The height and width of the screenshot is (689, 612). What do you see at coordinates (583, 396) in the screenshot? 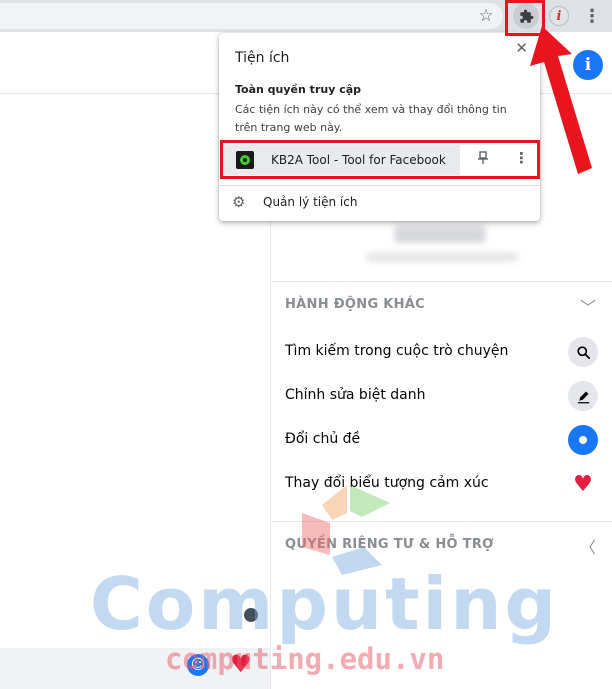
I see `pen-icon` at bounding box center [583, 396].